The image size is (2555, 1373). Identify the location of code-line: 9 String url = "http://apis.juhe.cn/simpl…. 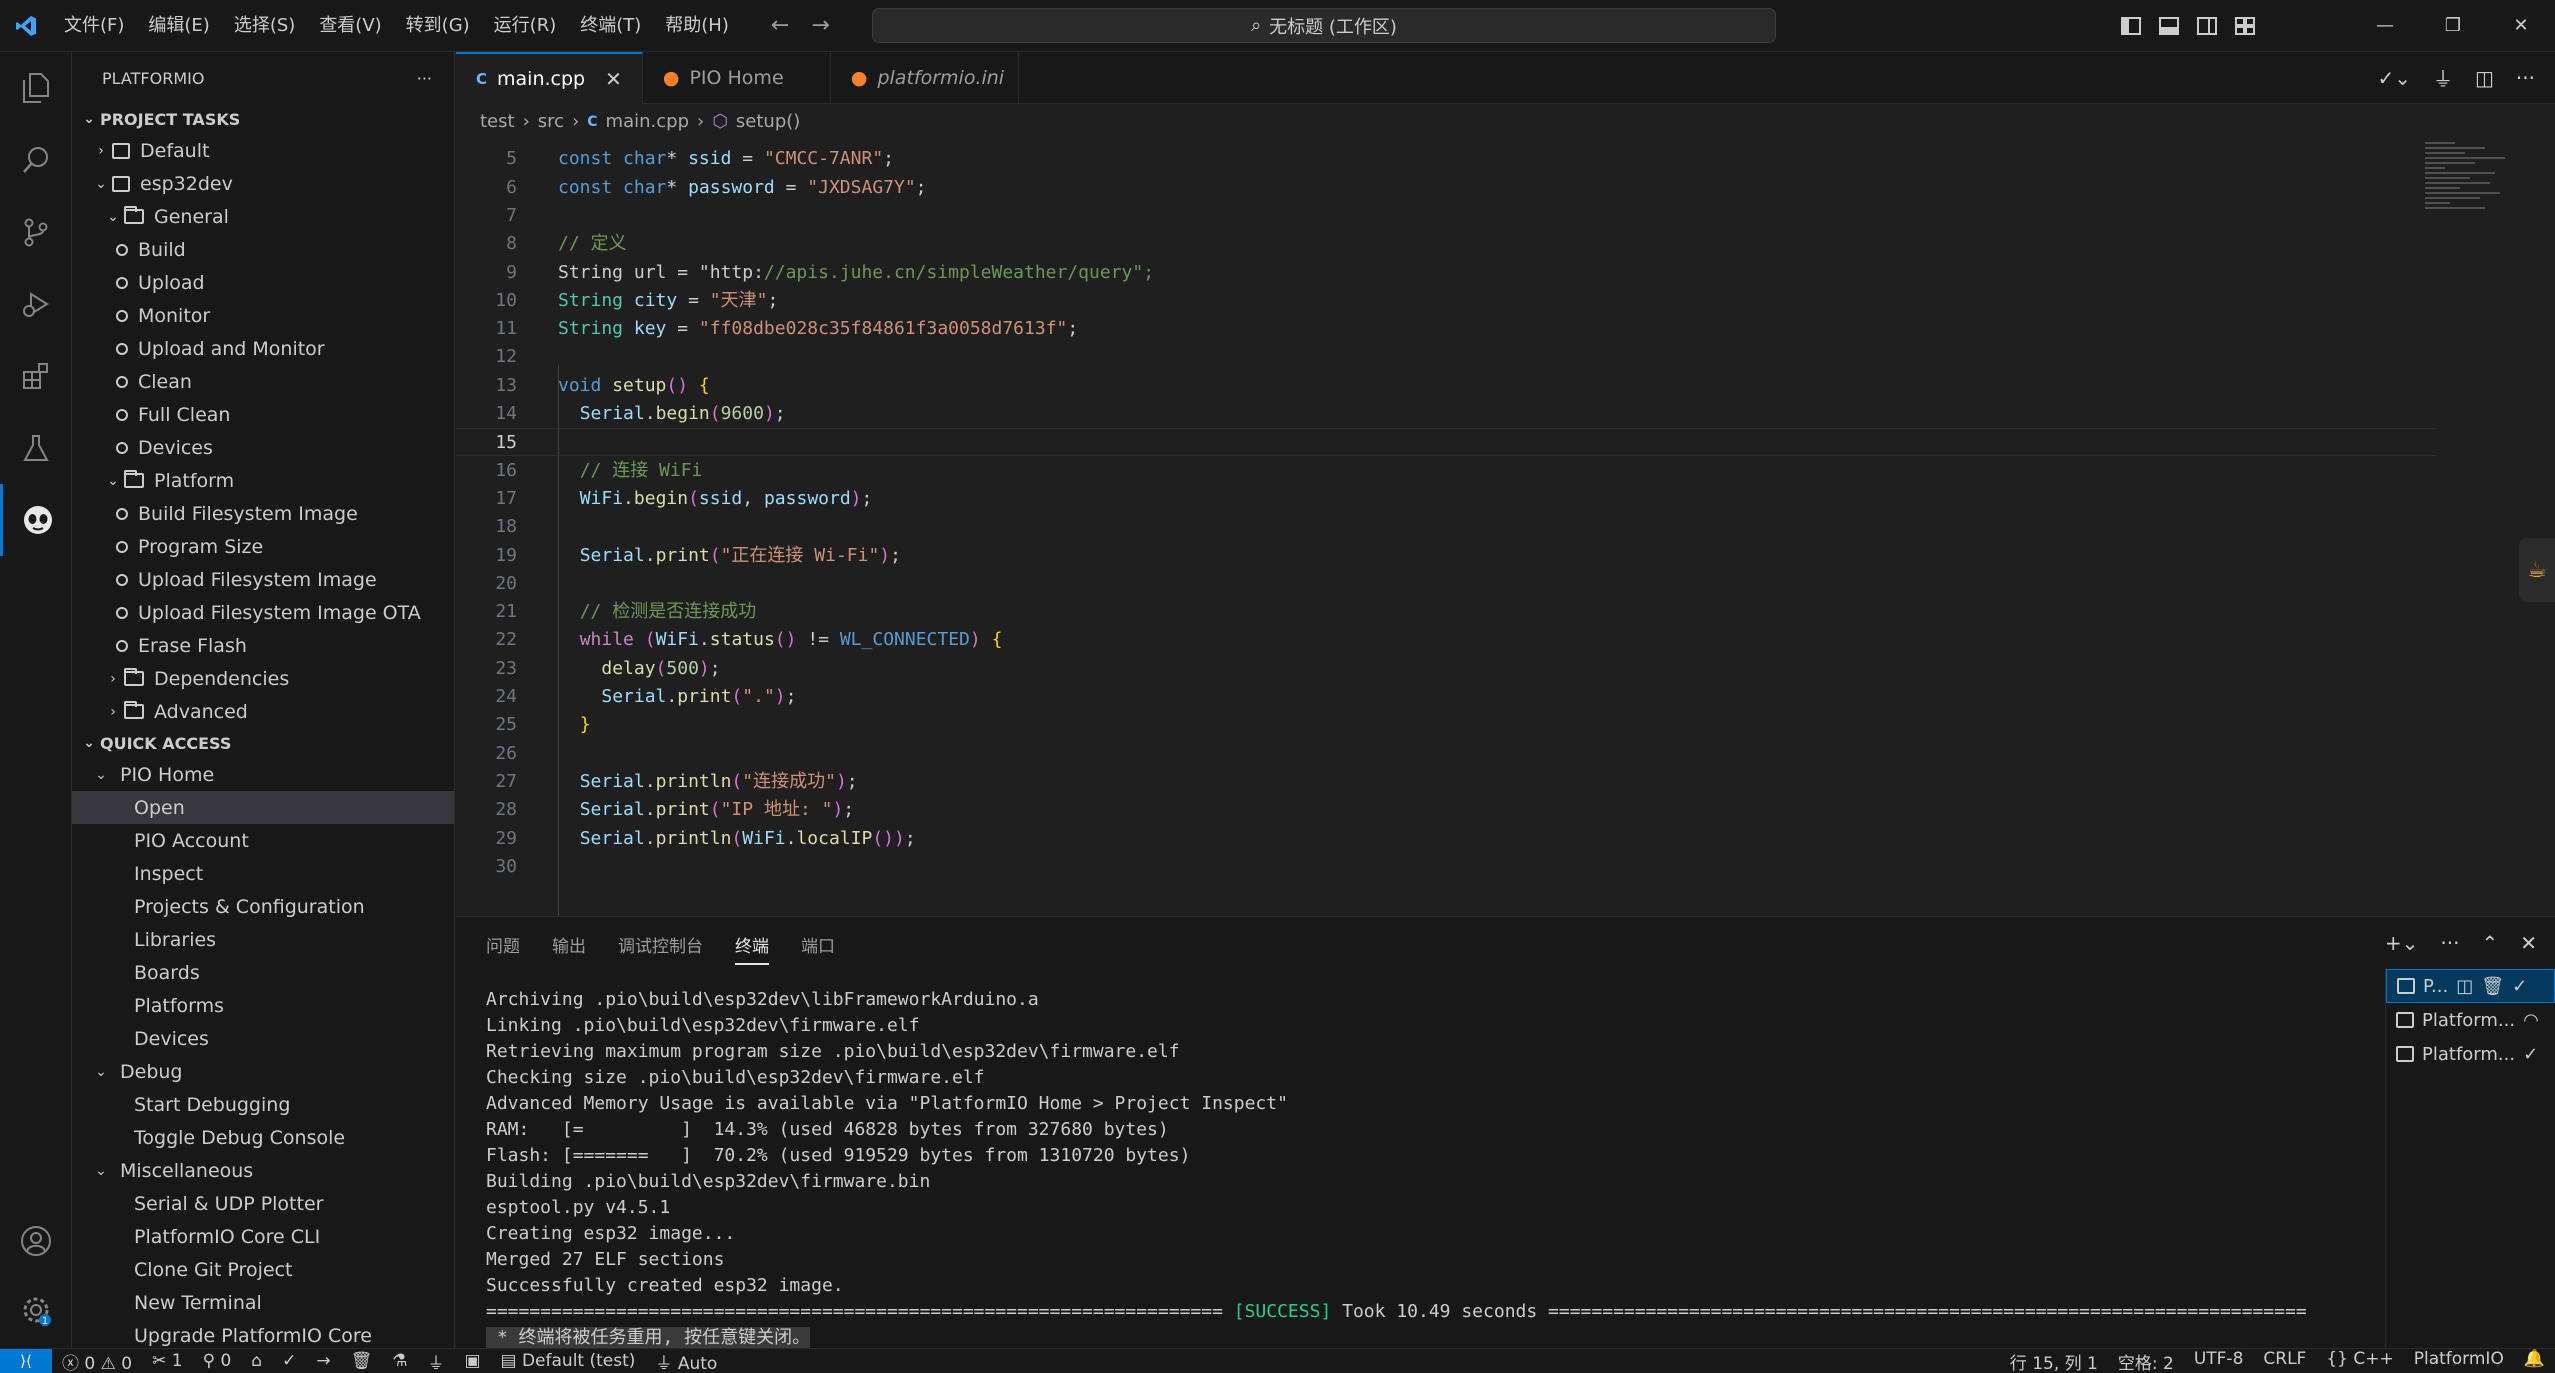
(1446, 273).